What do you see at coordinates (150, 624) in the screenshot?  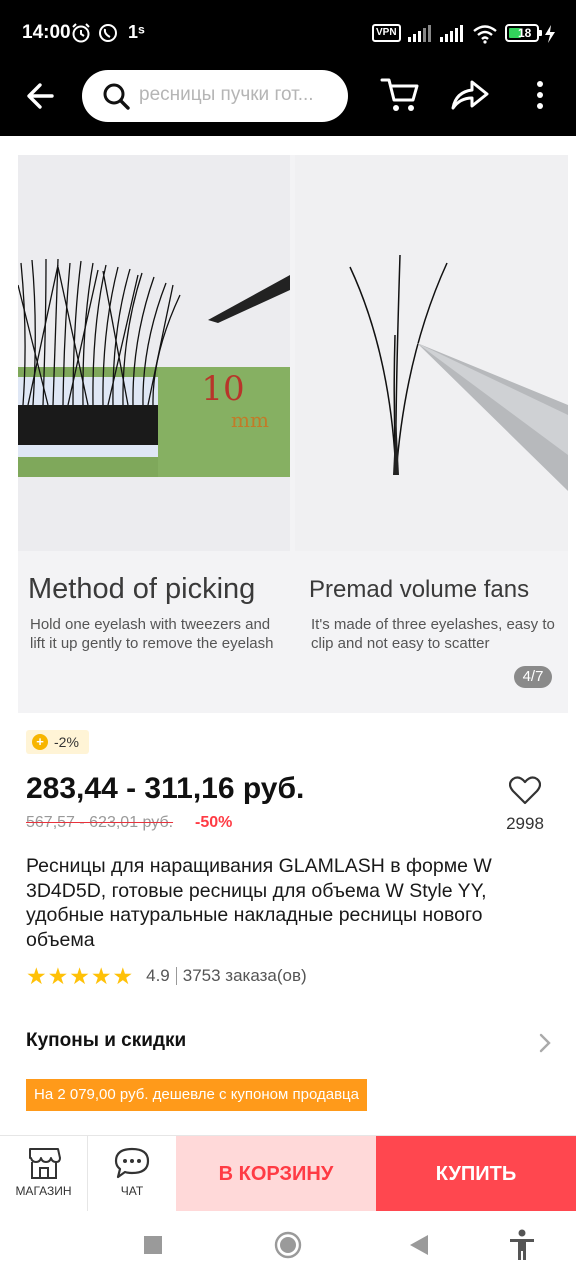 I see `left-caption-line1: Hold one eyelash with tweezers and` at bounding box center [150, 624].